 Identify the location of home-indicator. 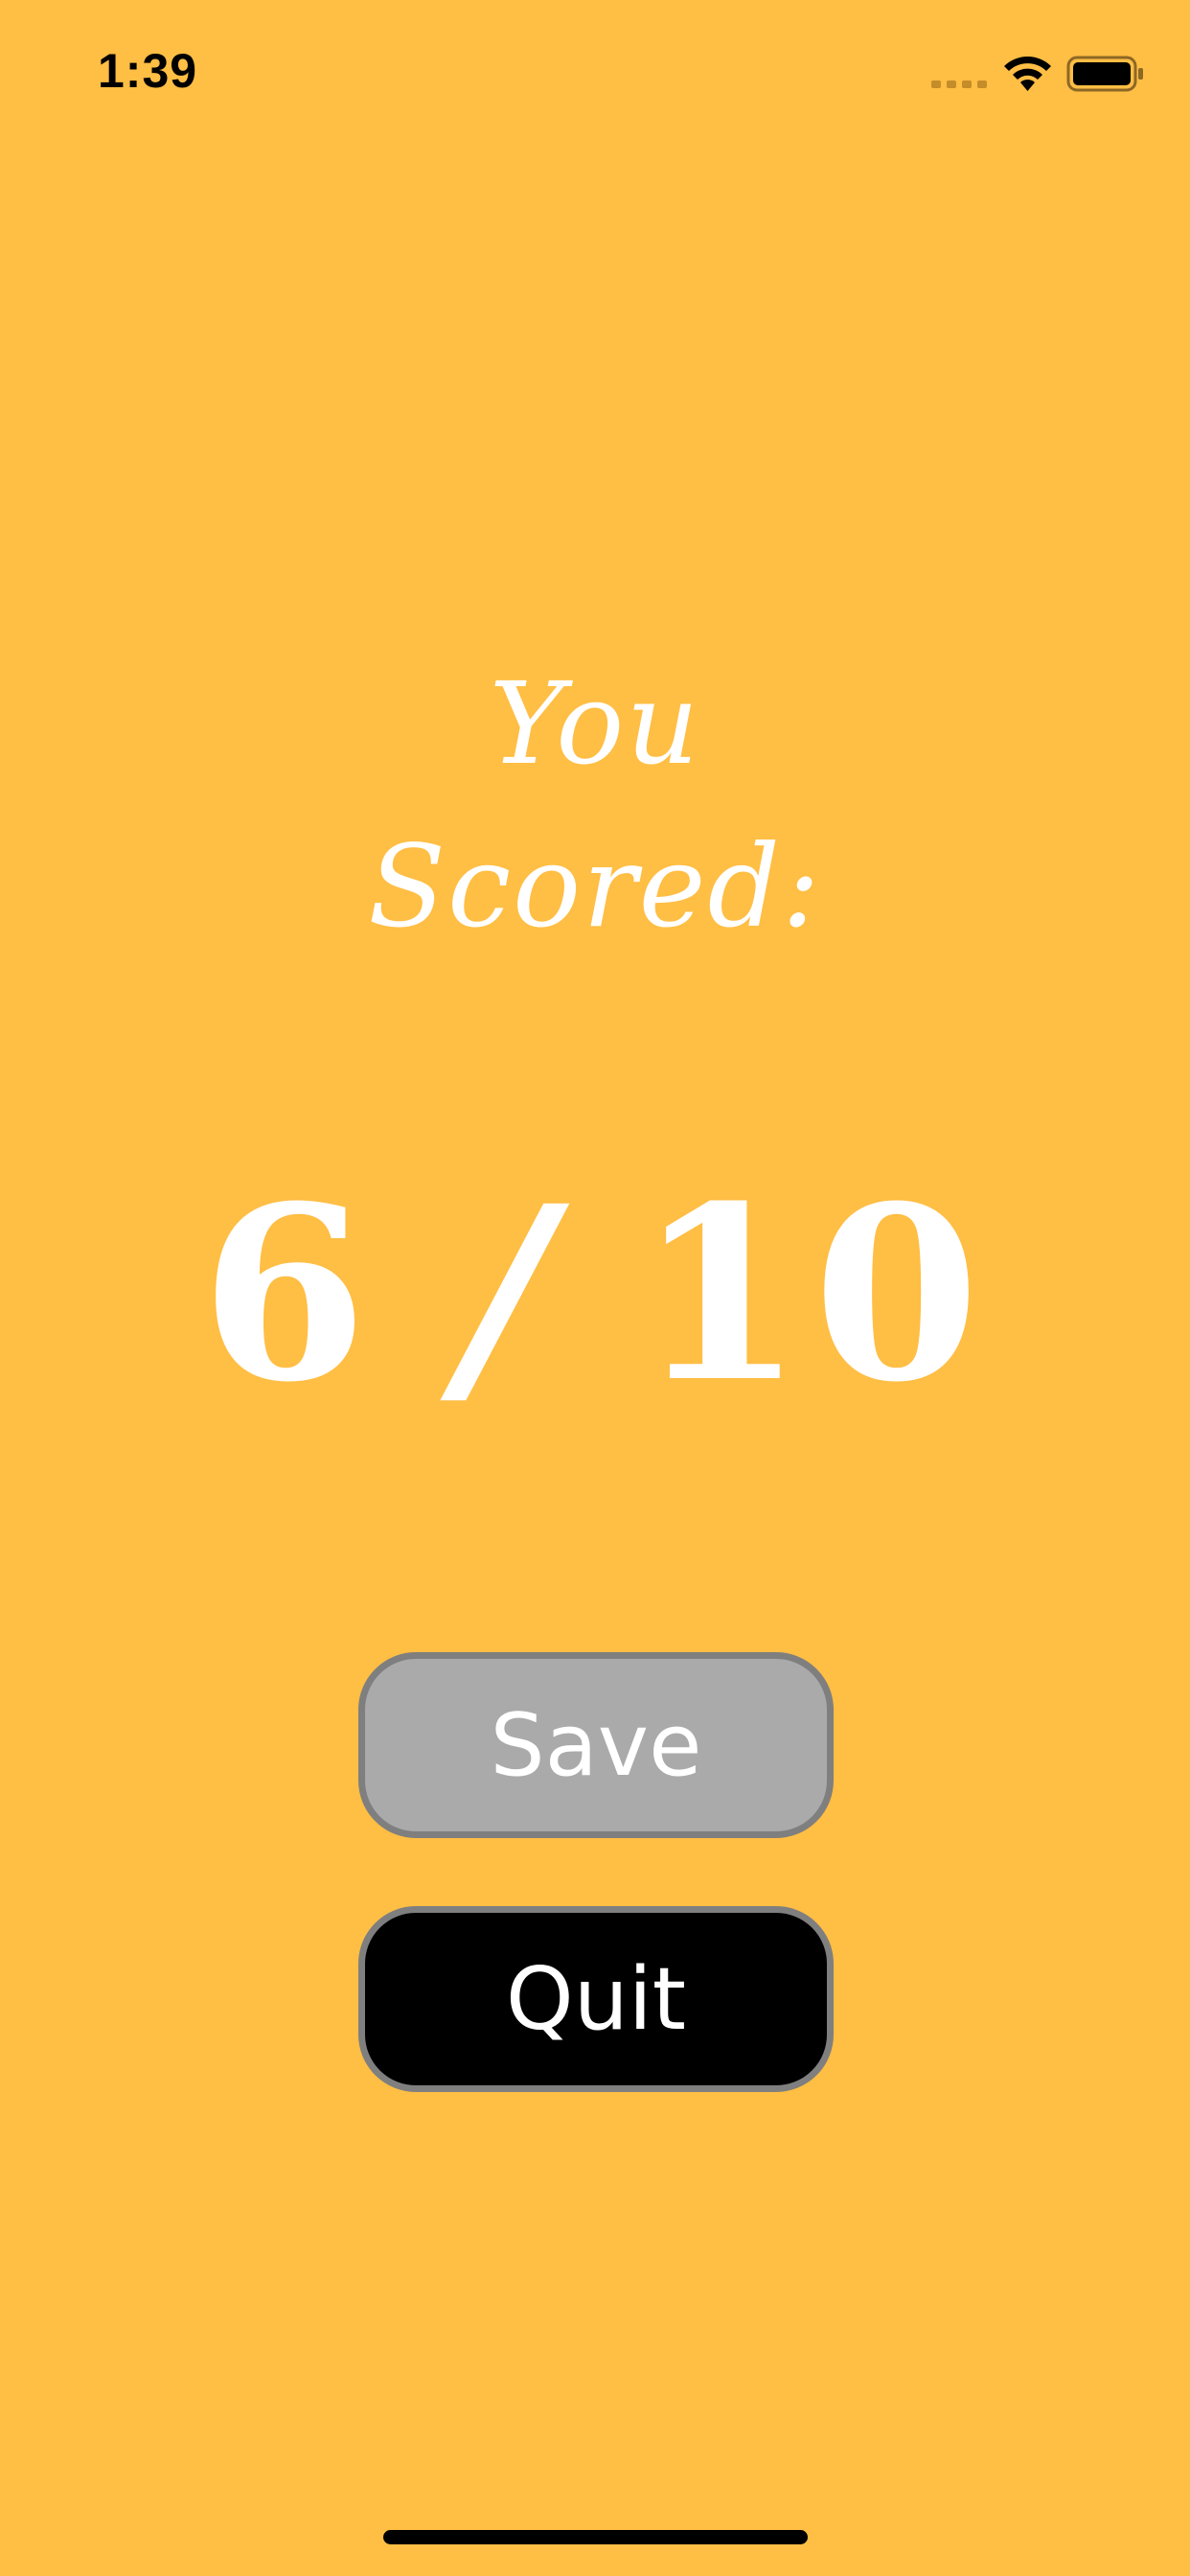
(595, 2537).